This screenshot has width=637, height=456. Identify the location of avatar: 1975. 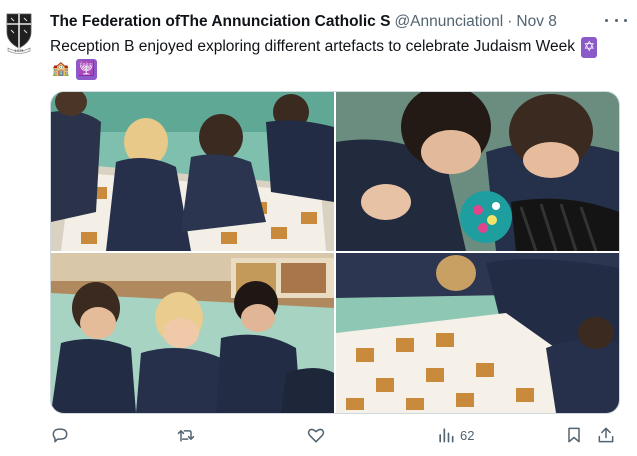
(19, 32).